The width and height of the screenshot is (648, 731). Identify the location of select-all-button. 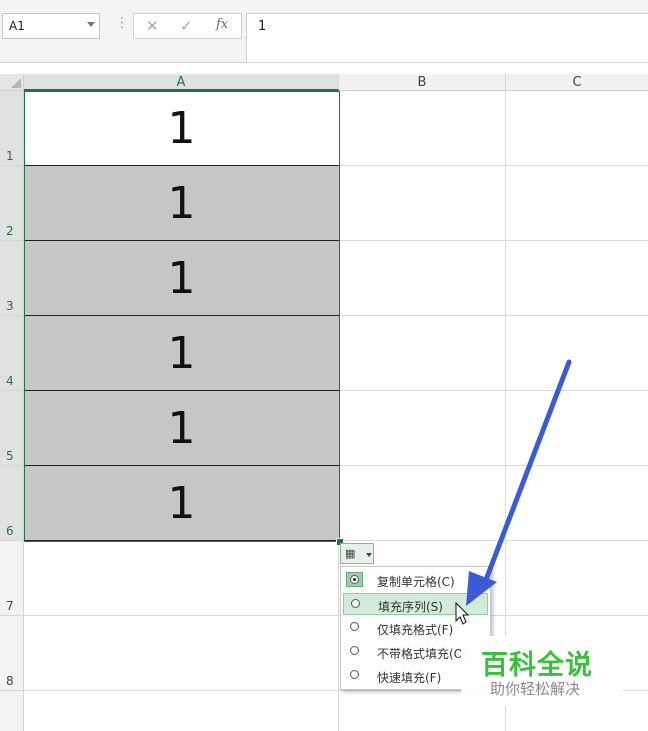
(12, 82).